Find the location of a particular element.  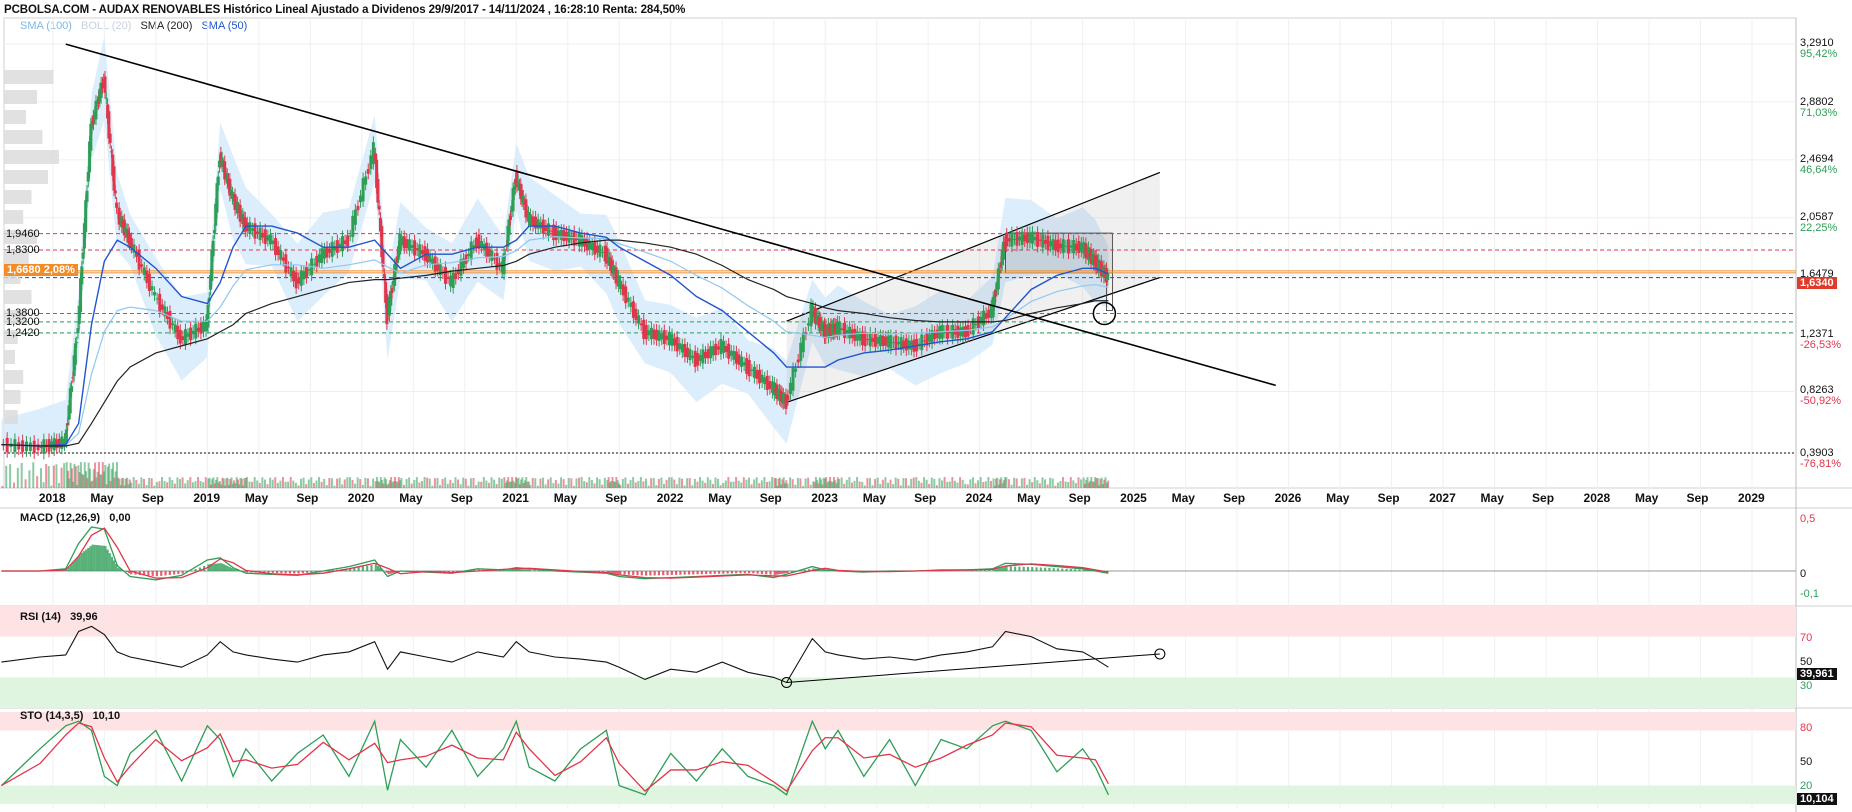

date-tick-label: 2025 is located at coordinates (1133, 498).